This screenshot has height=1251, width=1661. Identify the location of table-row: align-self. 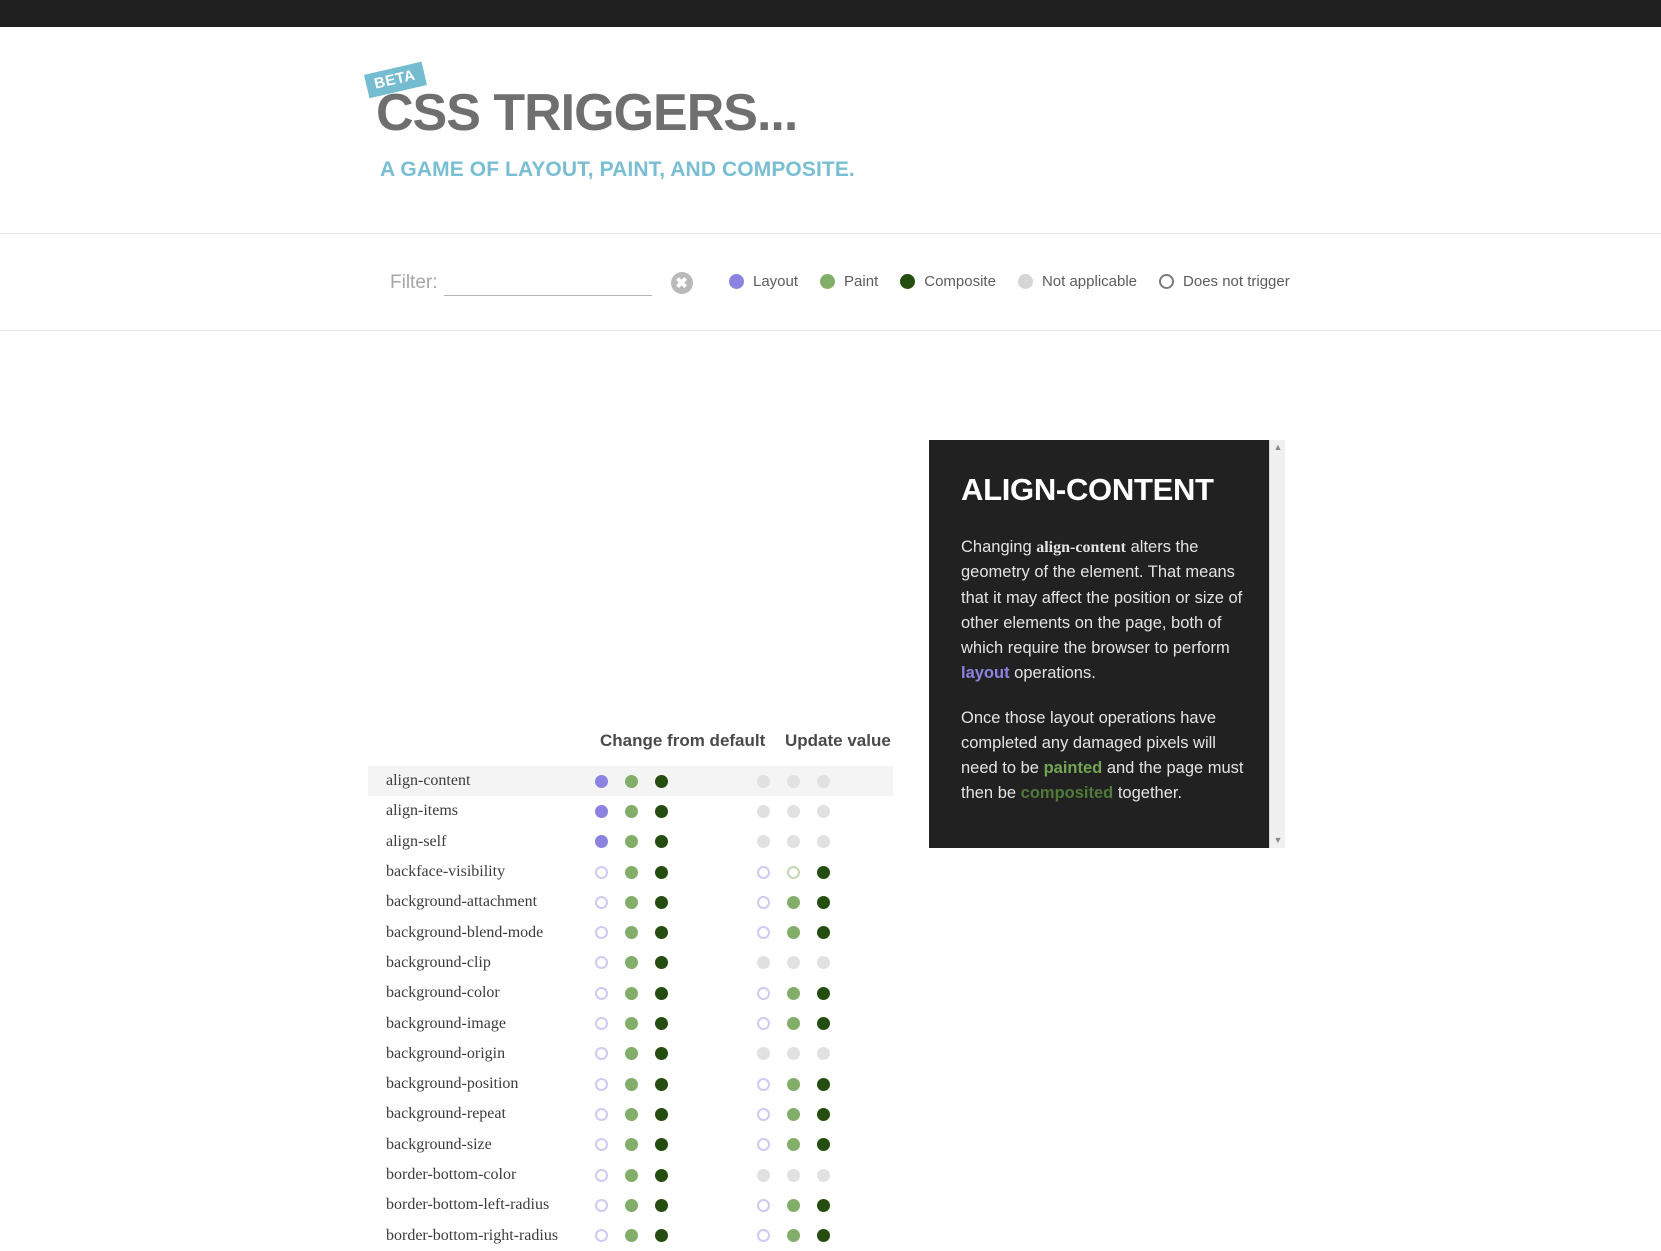
(630, 842).